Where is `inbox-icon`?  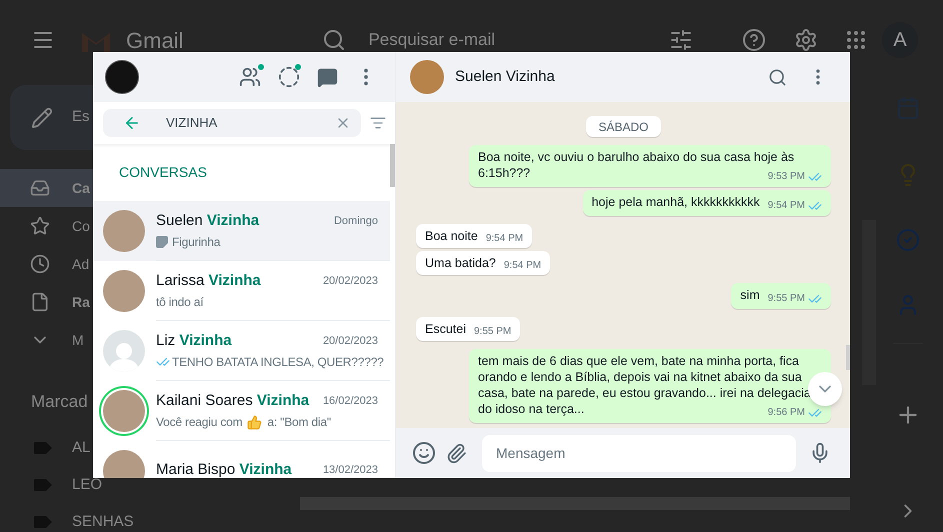 inbox-icon is located at coordinates (40, 188).